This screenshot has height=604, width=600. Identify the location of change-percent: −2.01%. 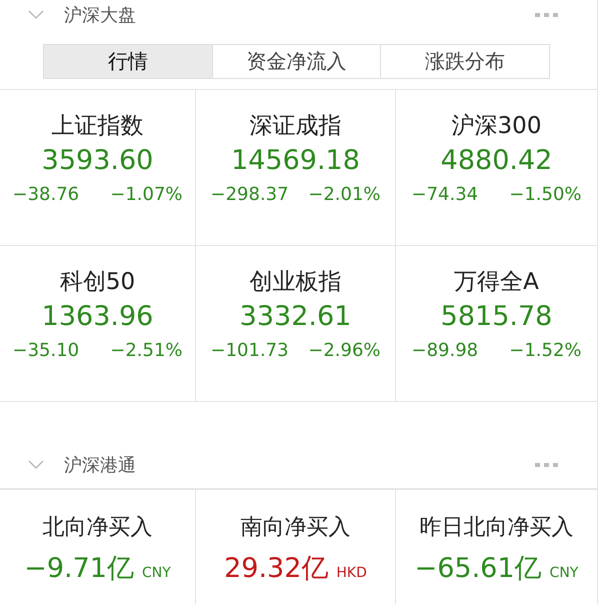
(344, 194).